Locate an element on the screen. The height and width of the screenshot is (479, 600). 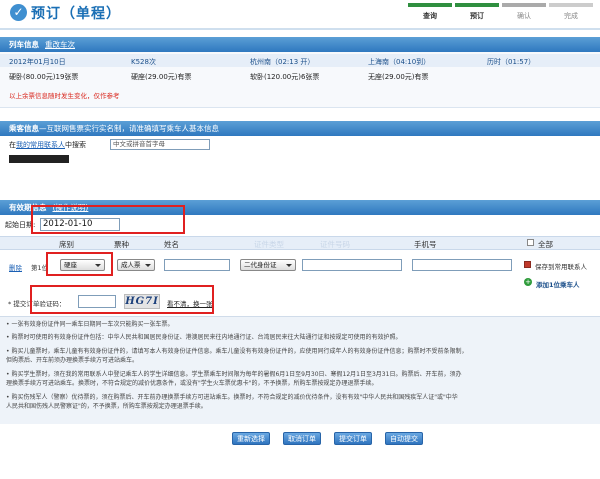
reset-button: 重新选择 is located at coordinates (251, 438).